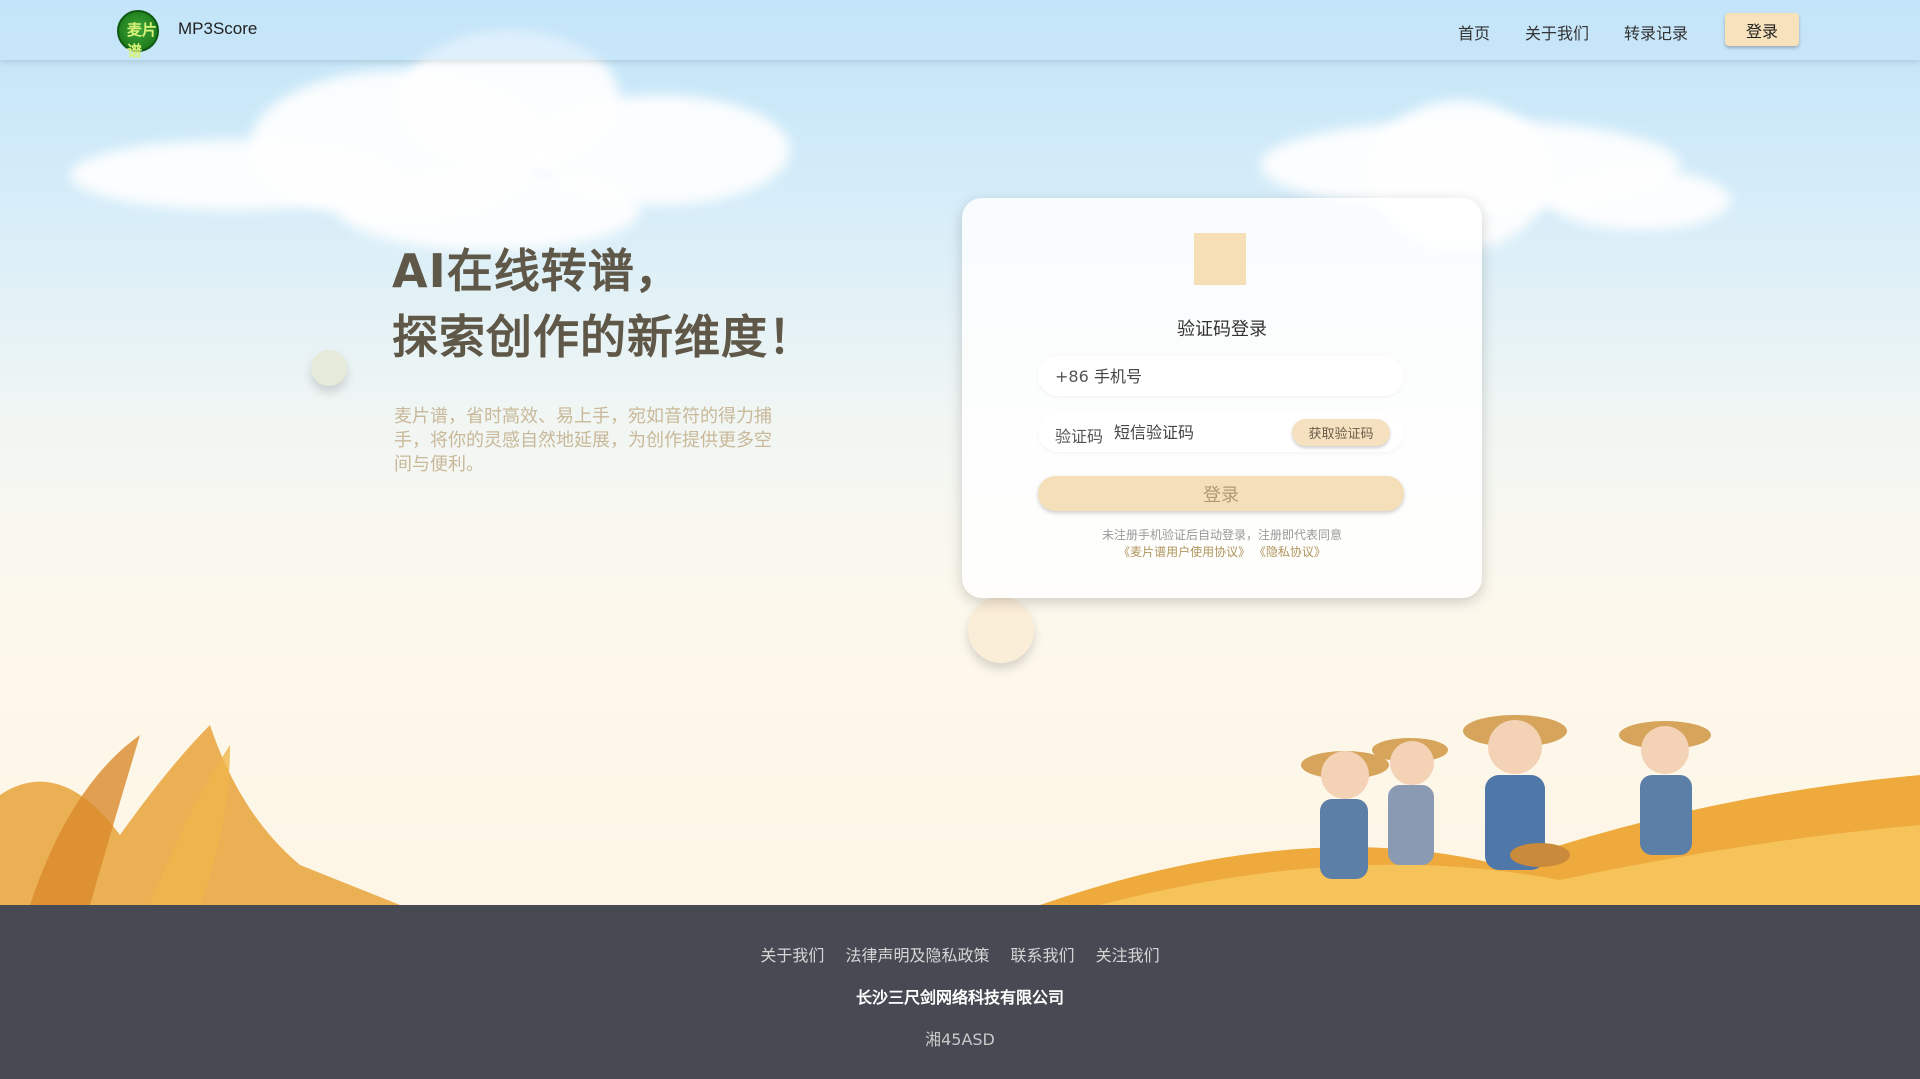 This screenshot has height=1079, width=1920. I want to click on footer-link-follow: 关注我们, so click(1128, 955).